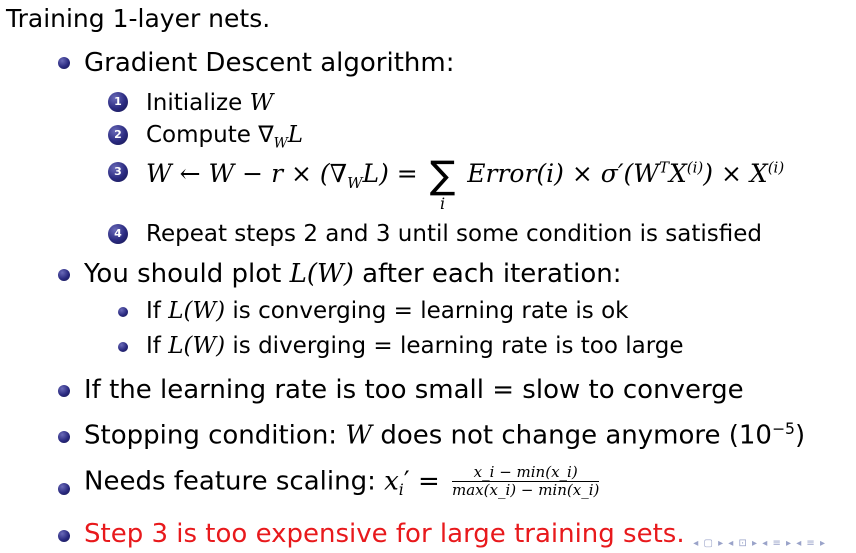 Image resolution: width=856 pixels, height=553 pixels. What do you see at coordinates (492, 274) in the screenshot?
I see `plot-post: after each iteration:` at bounding box center [492, 274].